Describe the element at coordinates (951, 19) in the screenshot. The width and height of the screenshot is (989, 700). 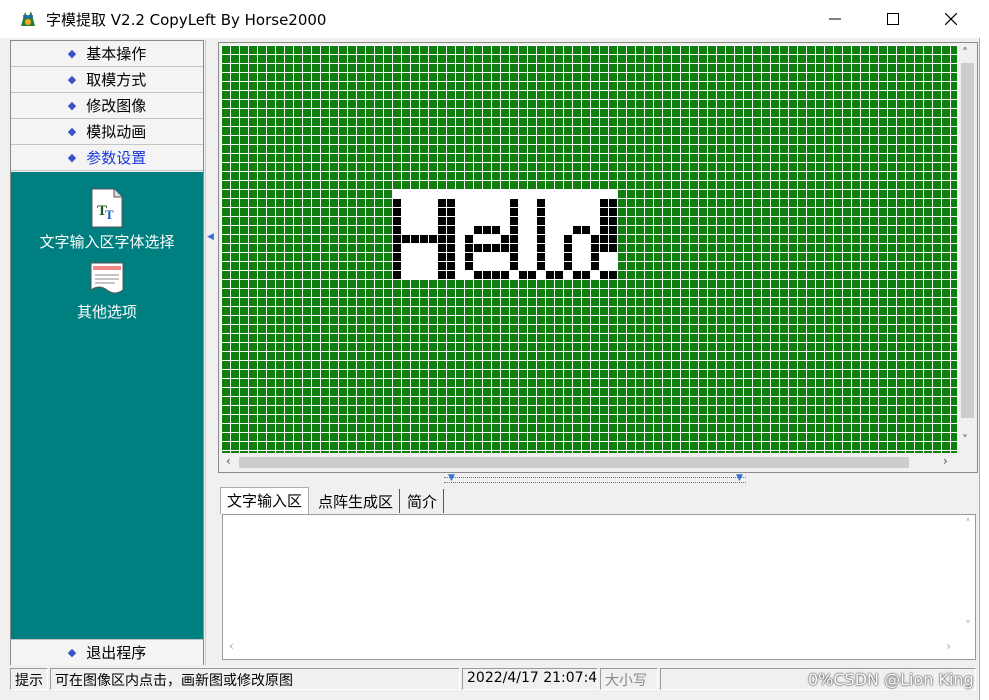
I see `close-button` at that location.